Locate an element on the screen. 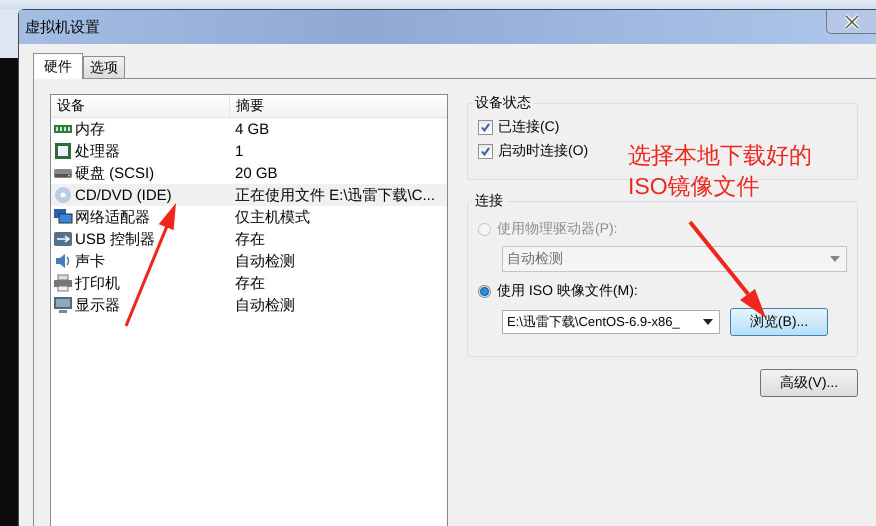 The height and width of the screenshot is (526, 876). column-header: 摘要 is located at coordinates (247, 106).